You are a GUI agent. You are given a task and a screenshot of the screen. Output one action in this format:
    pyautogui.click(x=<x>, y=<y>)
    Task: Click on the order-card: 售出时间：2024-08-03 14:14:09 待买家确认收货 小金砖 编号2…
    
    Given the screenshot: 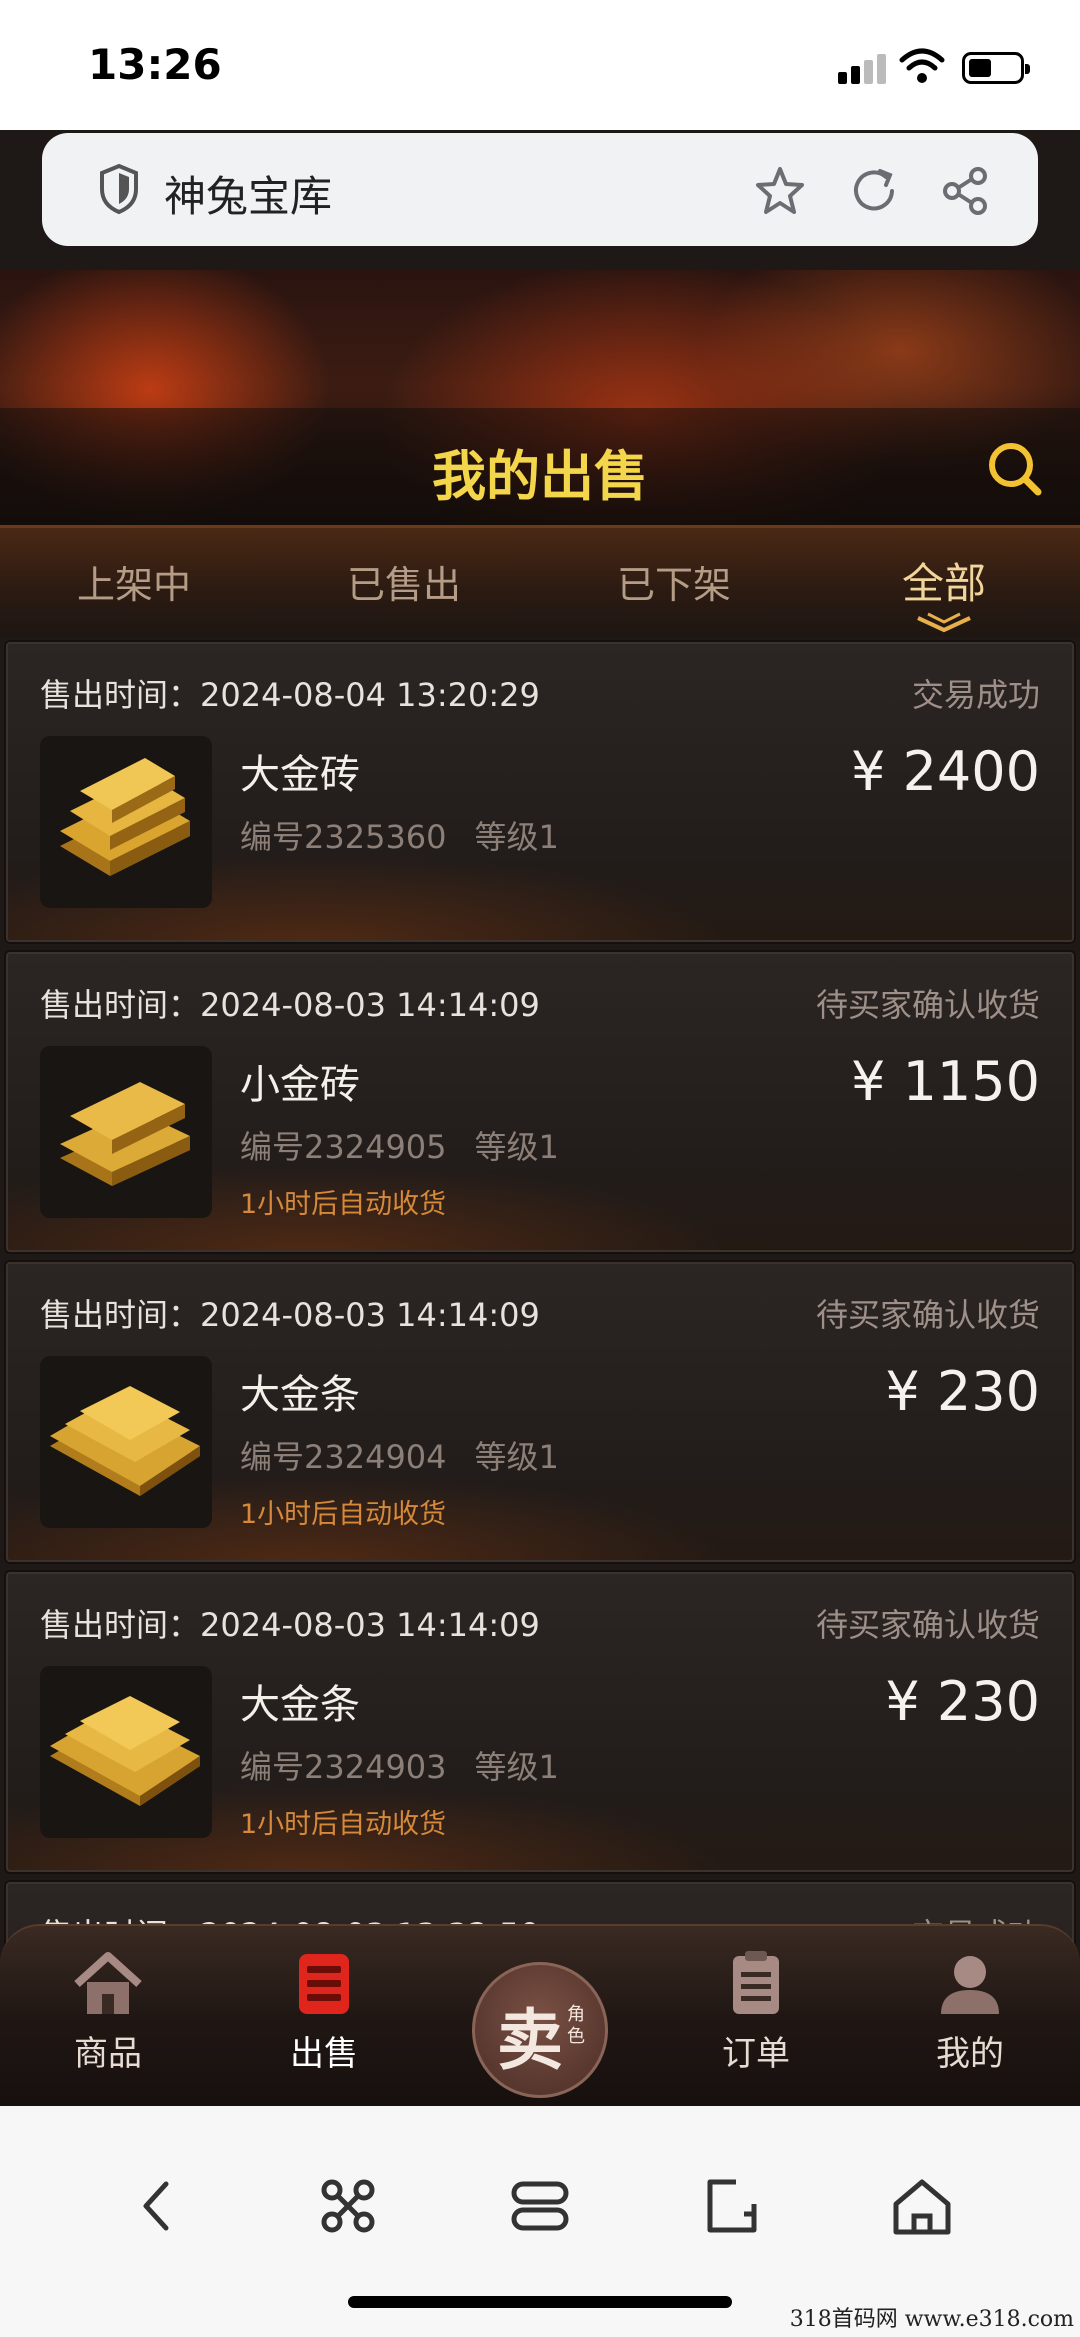 What is the action you would take?
    pyautogui.click(x=540, y=1102)
    